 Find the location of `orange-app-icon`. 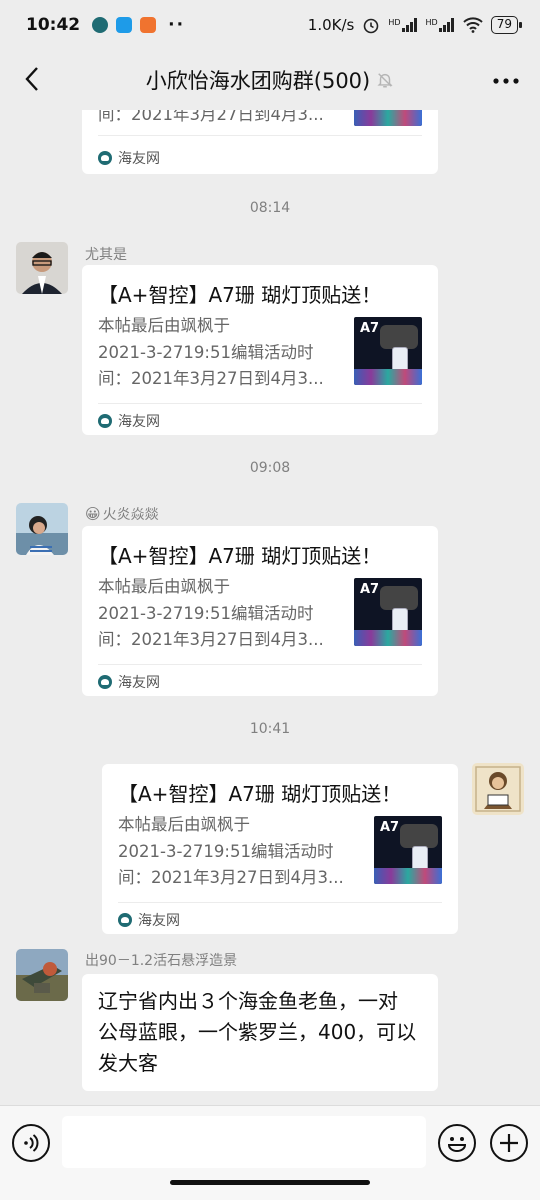

orange-app-icon is located at coordinates (148, 25).